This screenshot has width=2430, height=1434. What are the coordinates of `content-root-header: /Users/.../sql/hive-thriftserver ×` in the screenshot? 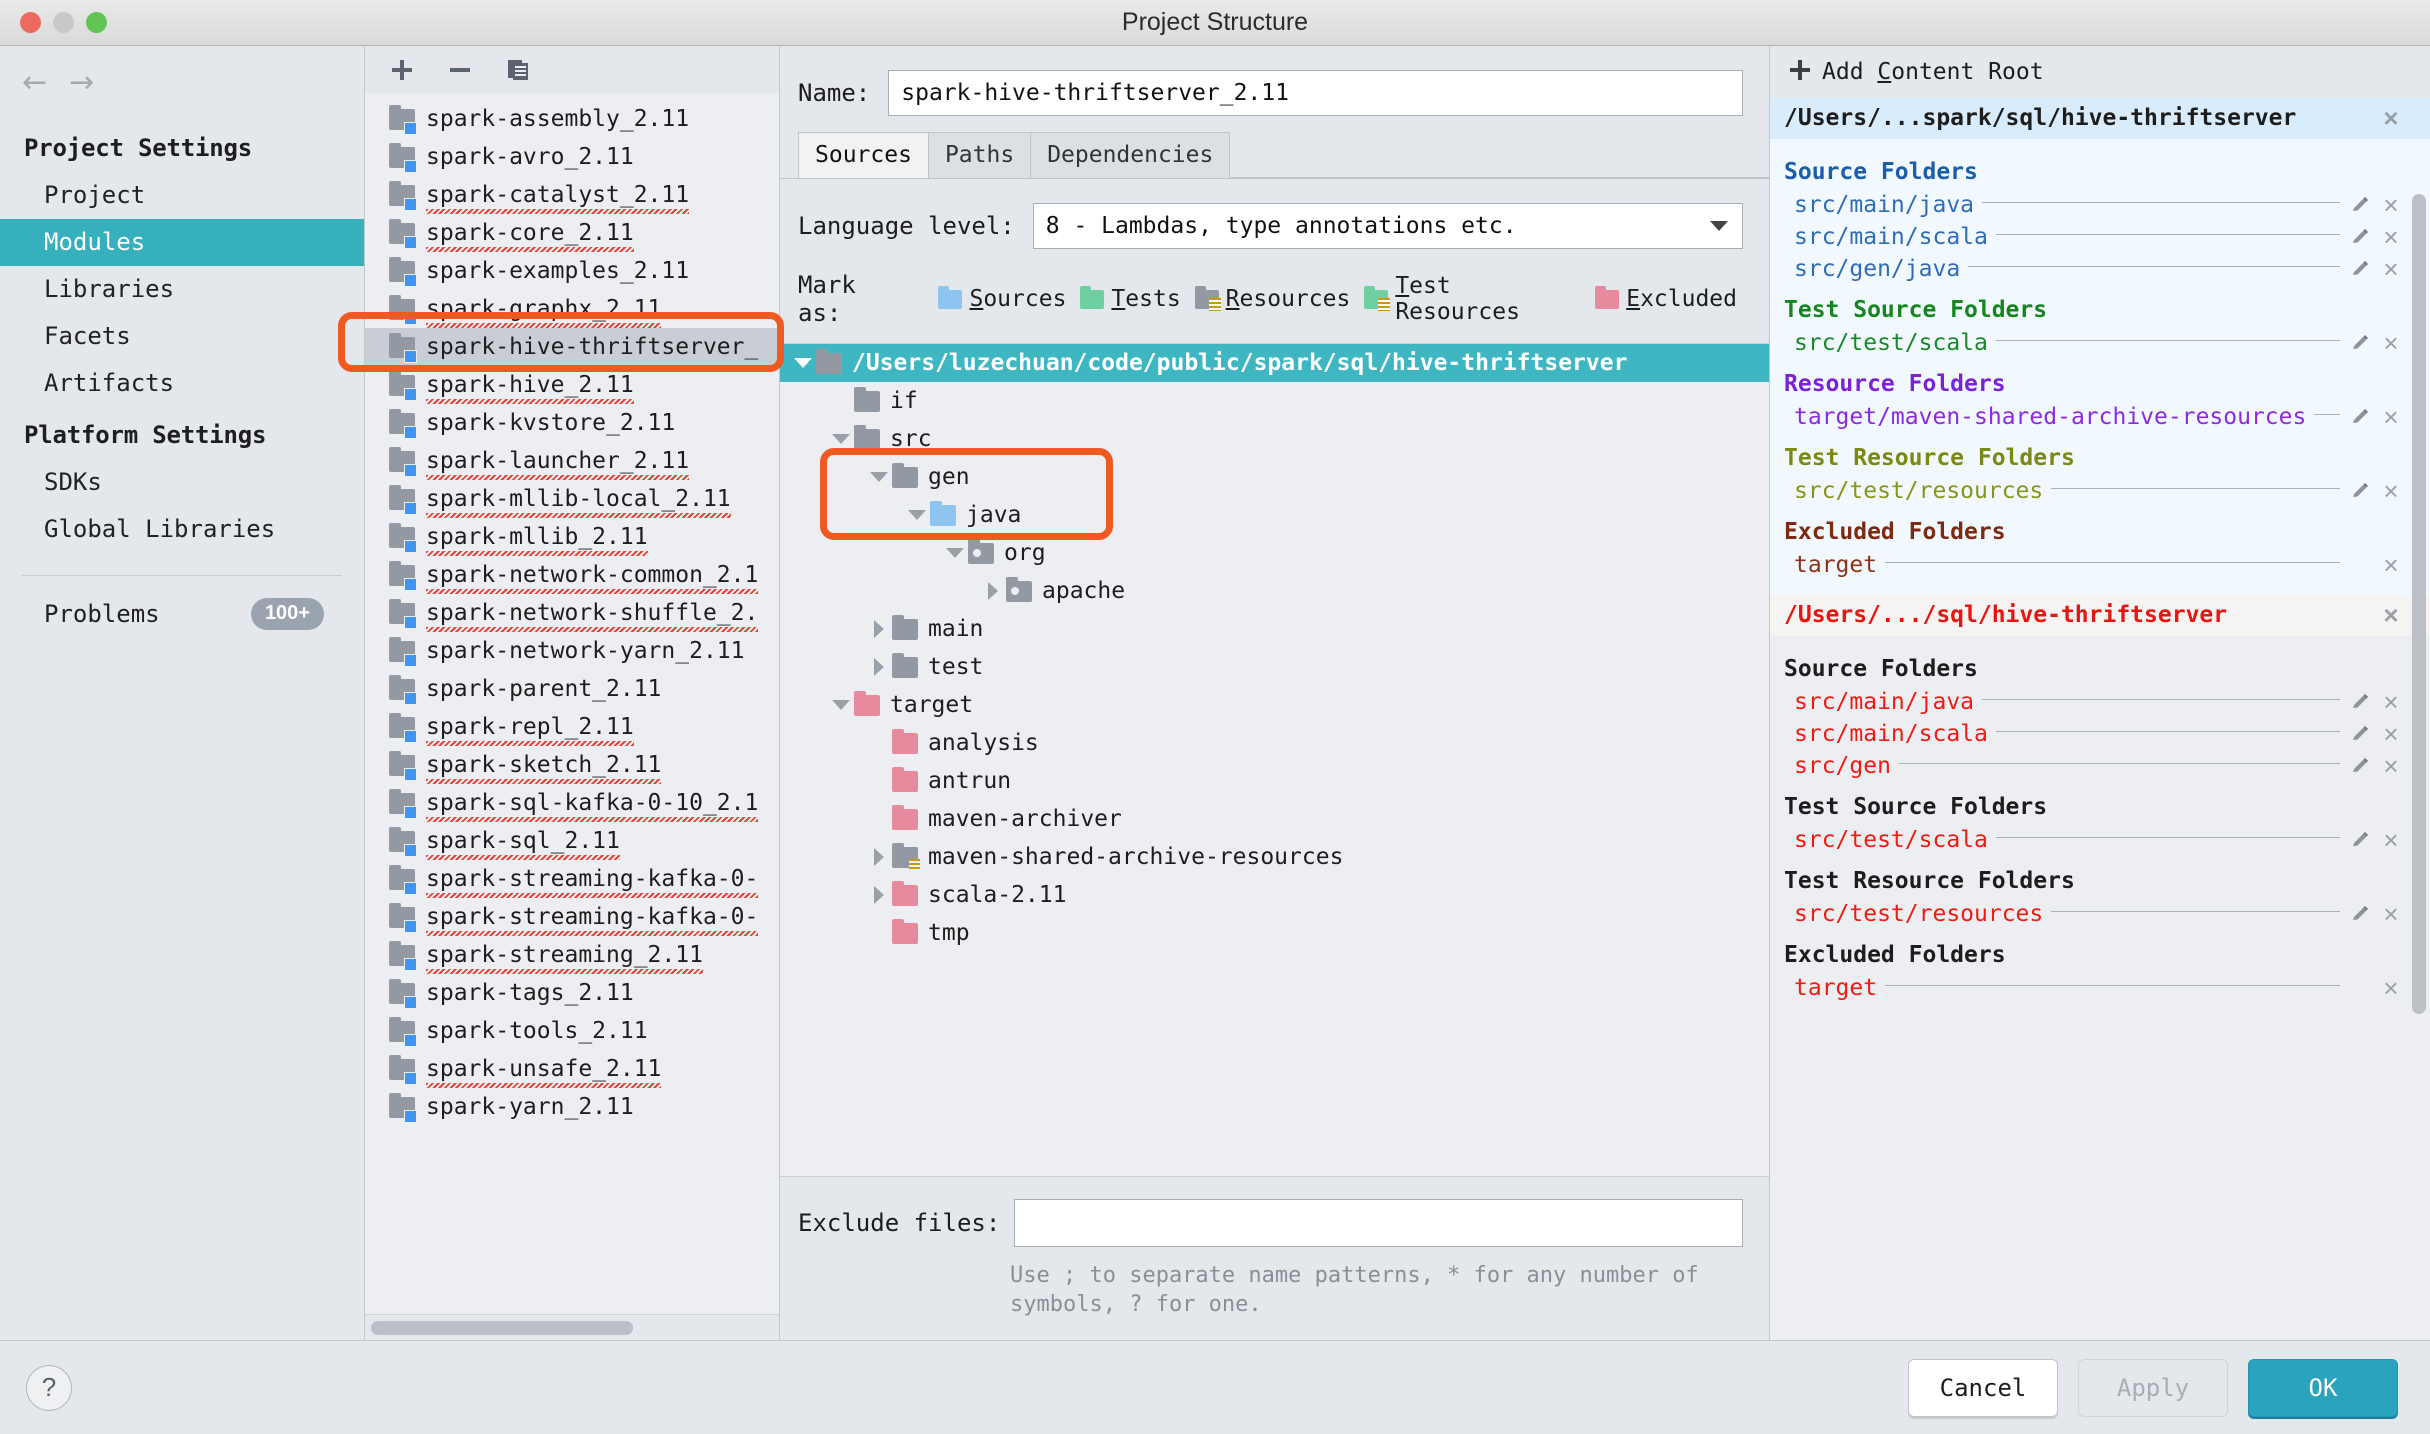 It's located at (2100, 615).